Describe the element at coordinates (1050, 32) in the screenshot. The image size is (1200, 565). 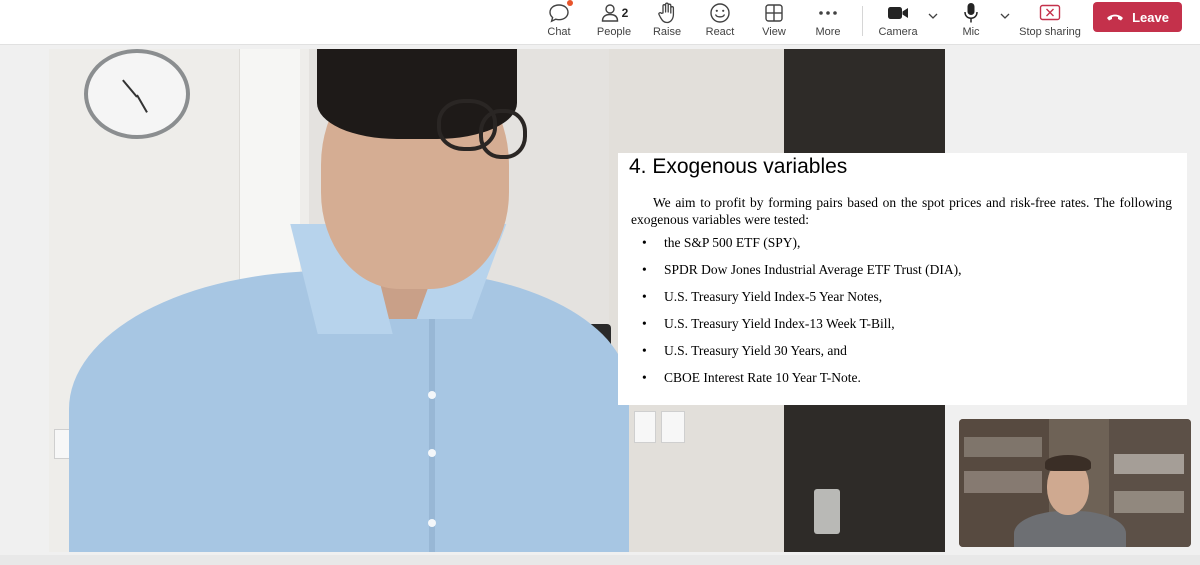
I see `stop-sharing-label: Stop sharing` at that location.